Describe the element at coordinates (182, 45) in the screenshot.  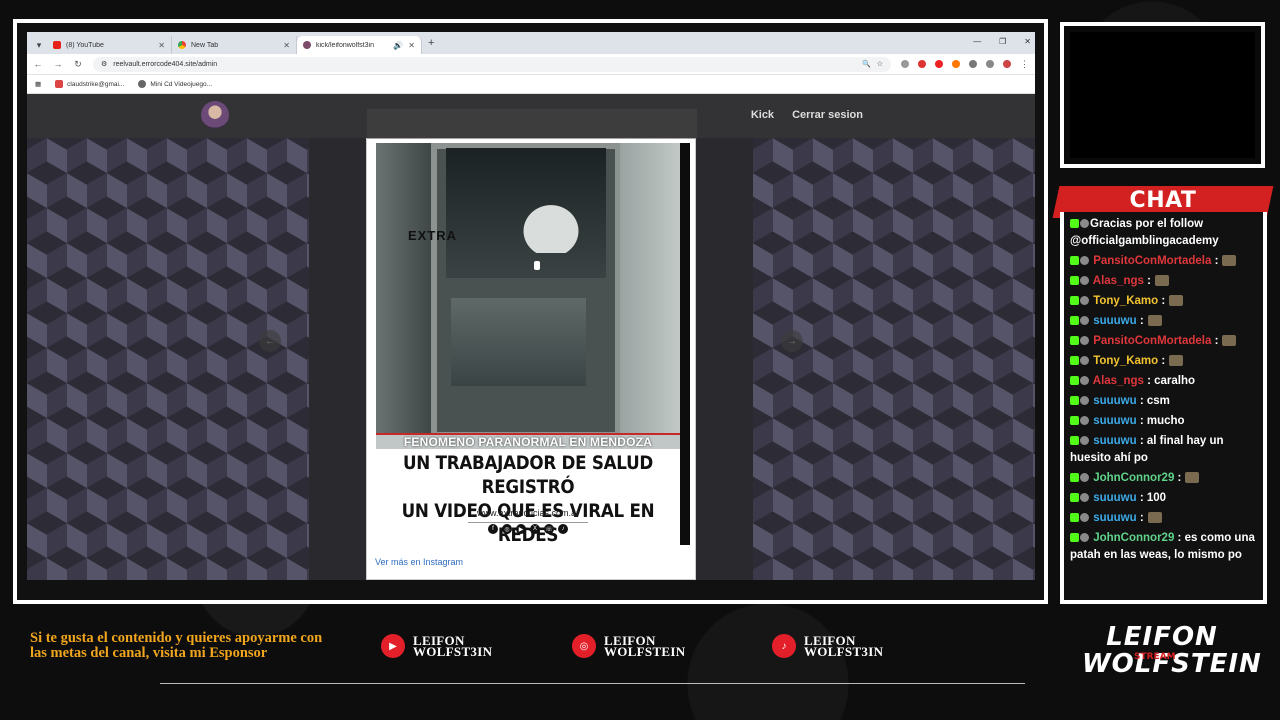
I see `chrome-icon` at that location.